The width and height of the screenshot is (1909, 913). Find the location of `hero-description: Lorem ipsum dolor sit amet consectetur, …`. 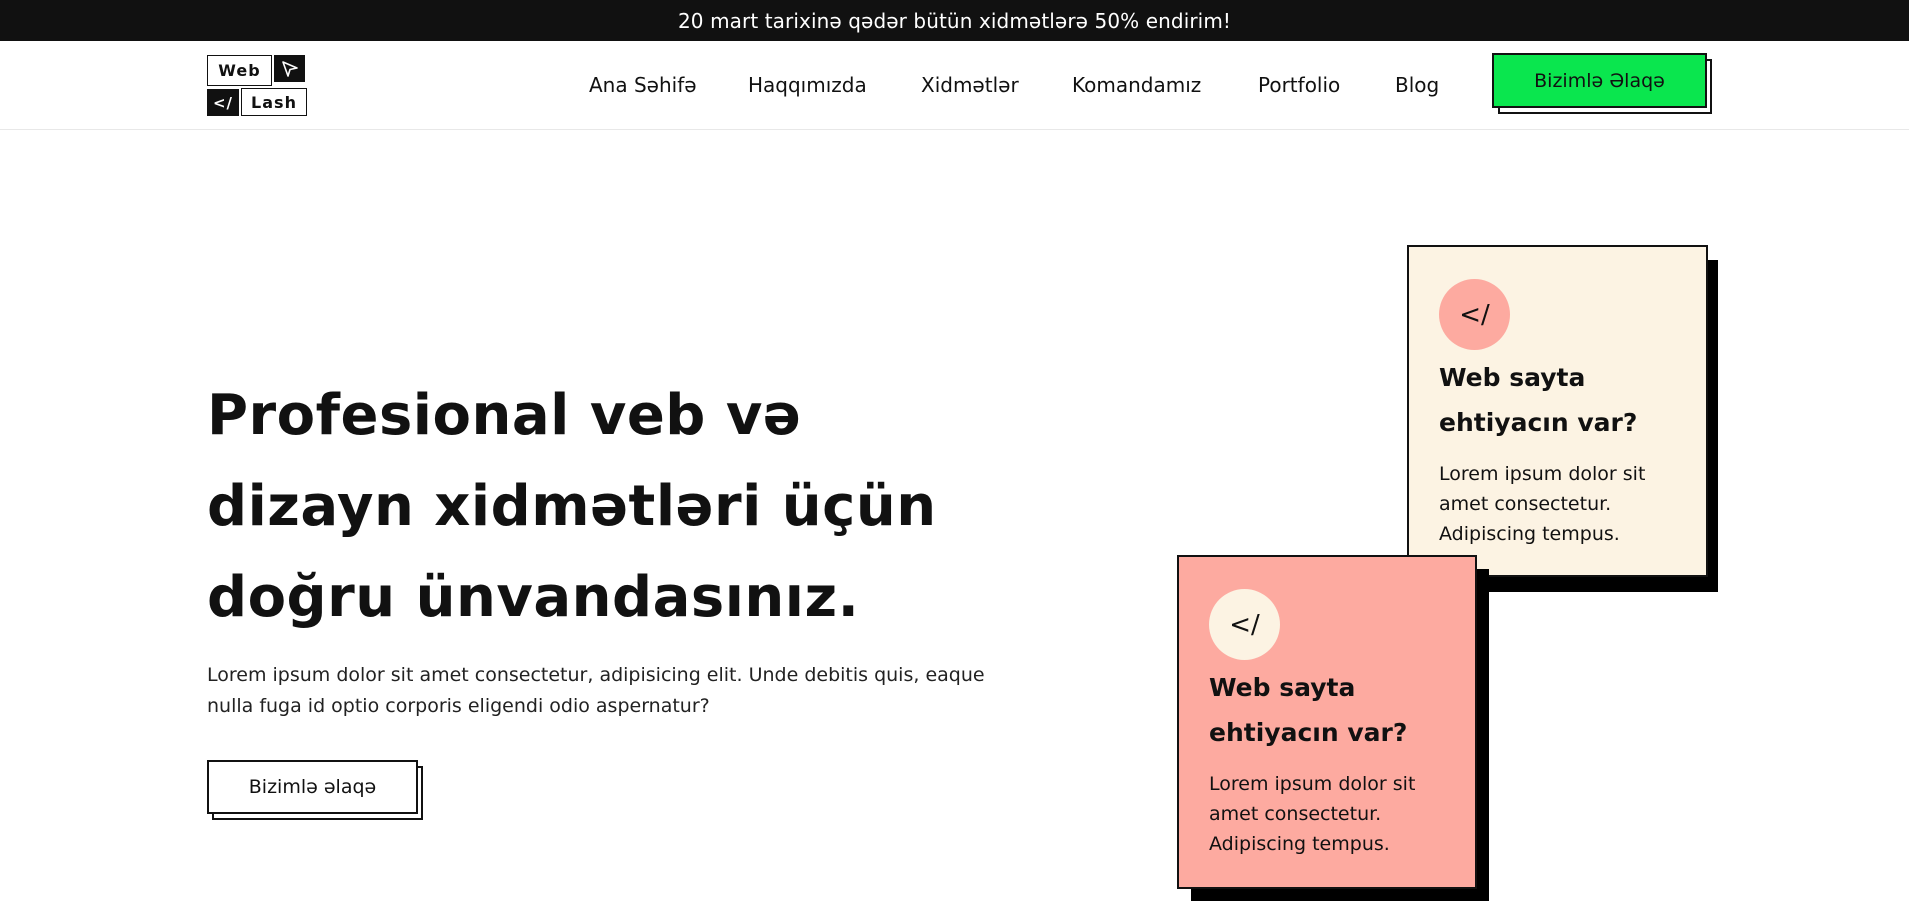

hero-description: Lorem ipsum dolor sit amet consectetur, … is located at coordinates (596, 690).